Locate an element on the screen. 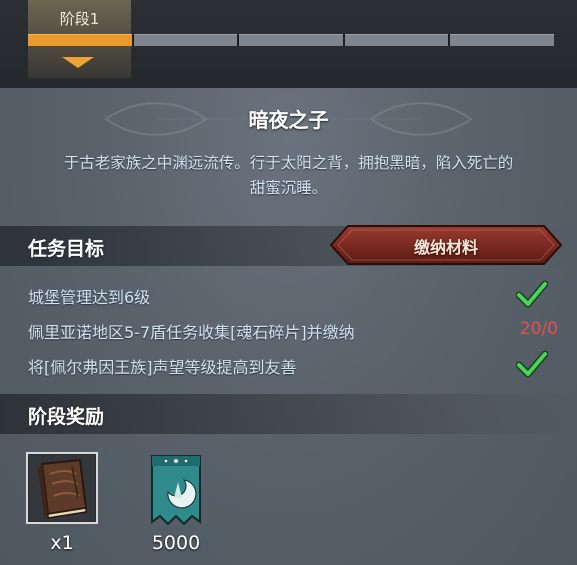 This screenshot has width=577, height=565. description-line: 于古老家族之中渊远流传。行于太阳之背，拥抱黑暗，陷入死亡的 is located at coordinates (288, 163).